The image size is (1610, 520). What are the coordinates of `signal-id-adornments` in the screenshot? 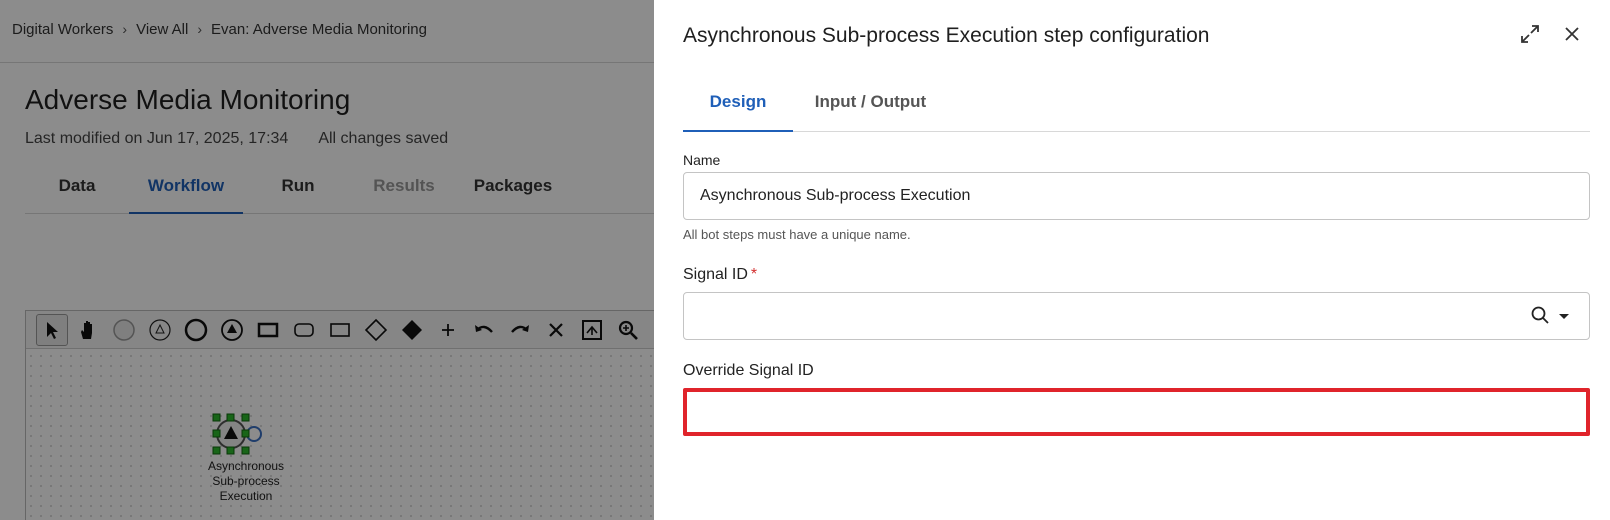 It's located at (1550, 317).